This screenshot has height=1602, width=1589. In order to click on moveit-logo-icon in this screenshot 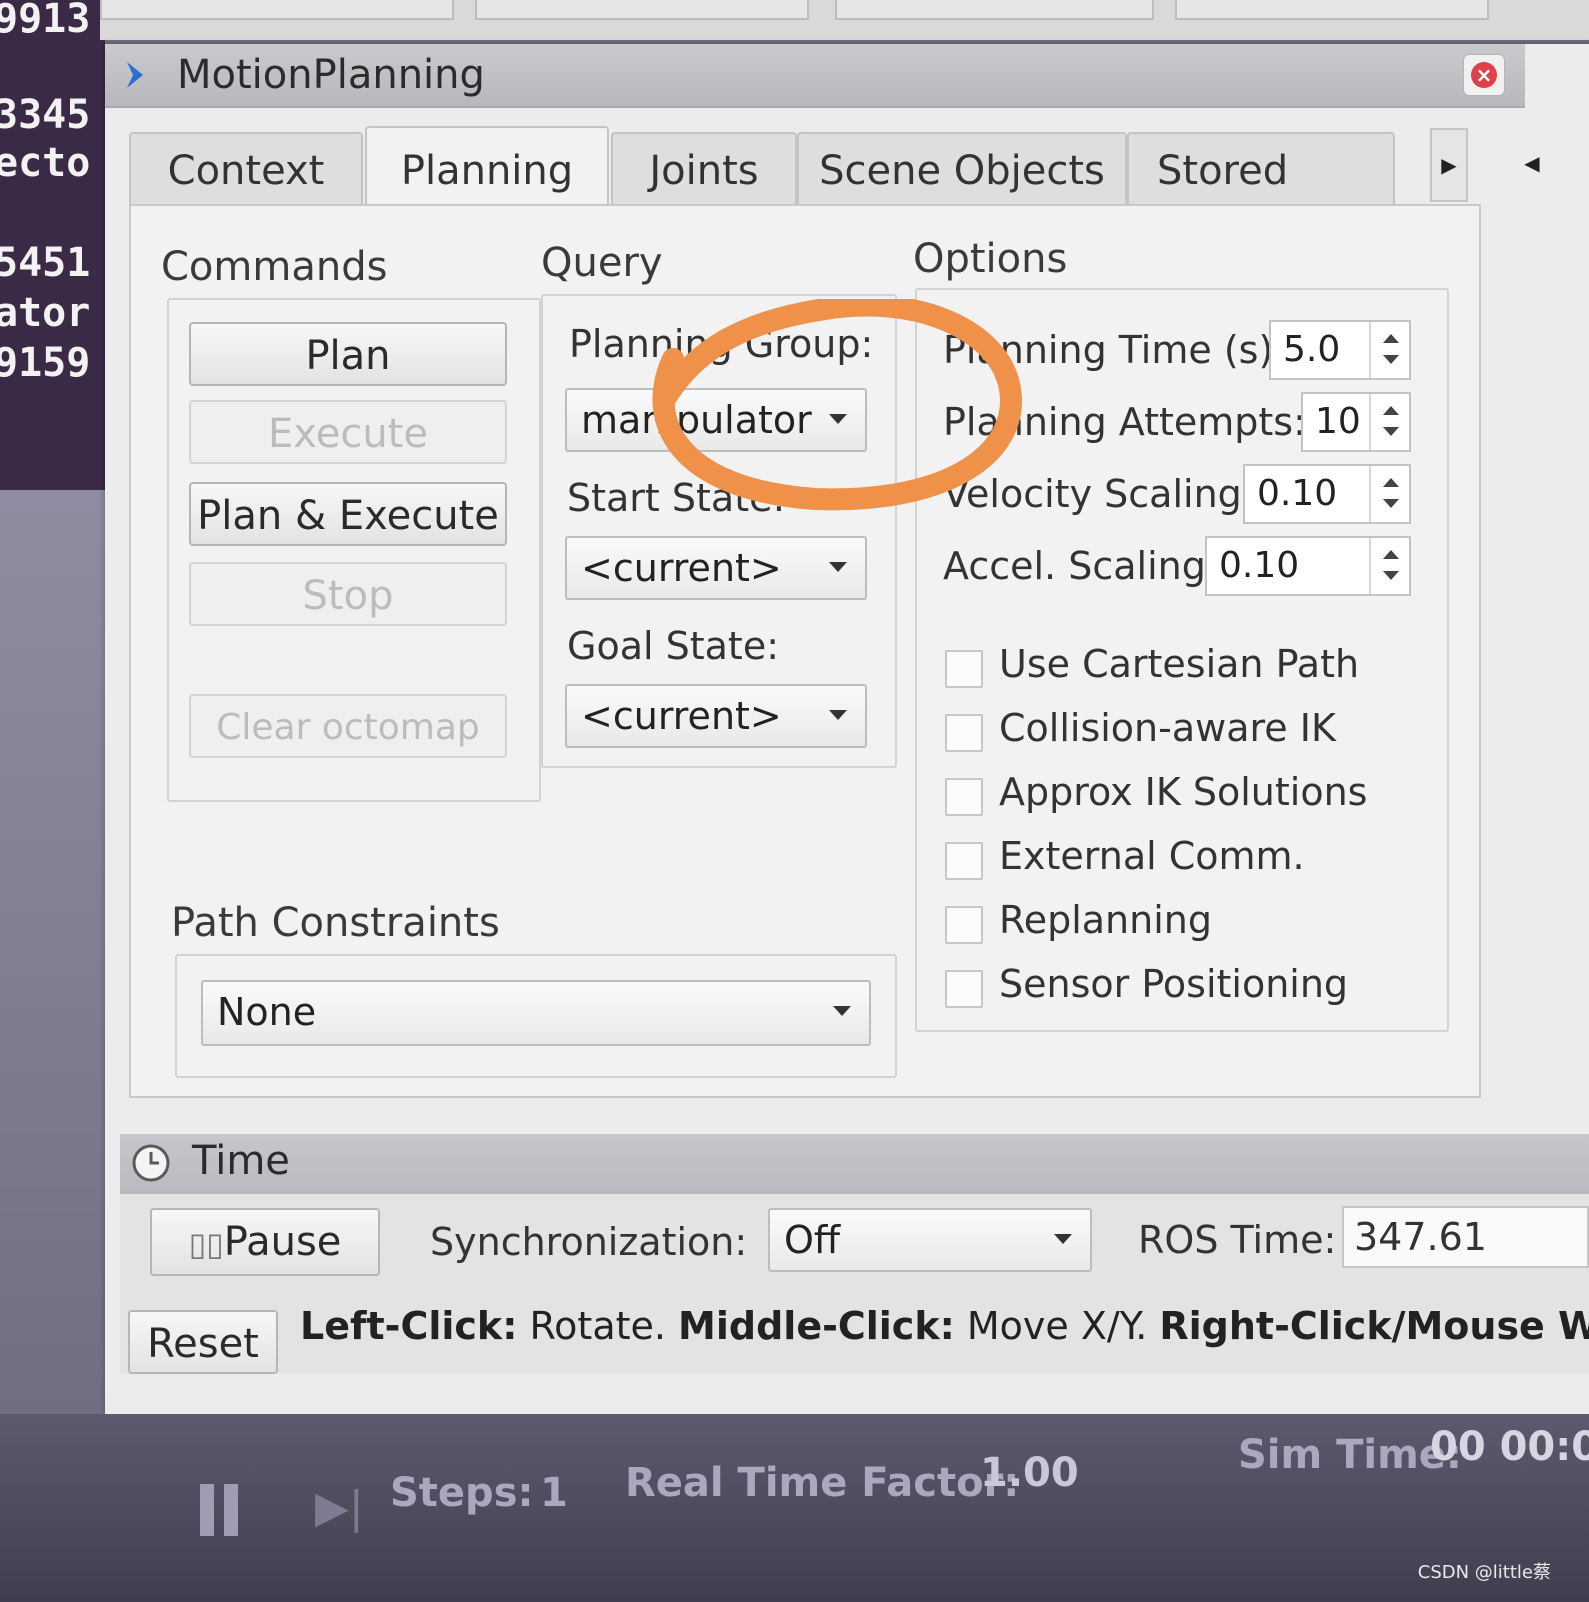, I will do `click(135, 75)`.